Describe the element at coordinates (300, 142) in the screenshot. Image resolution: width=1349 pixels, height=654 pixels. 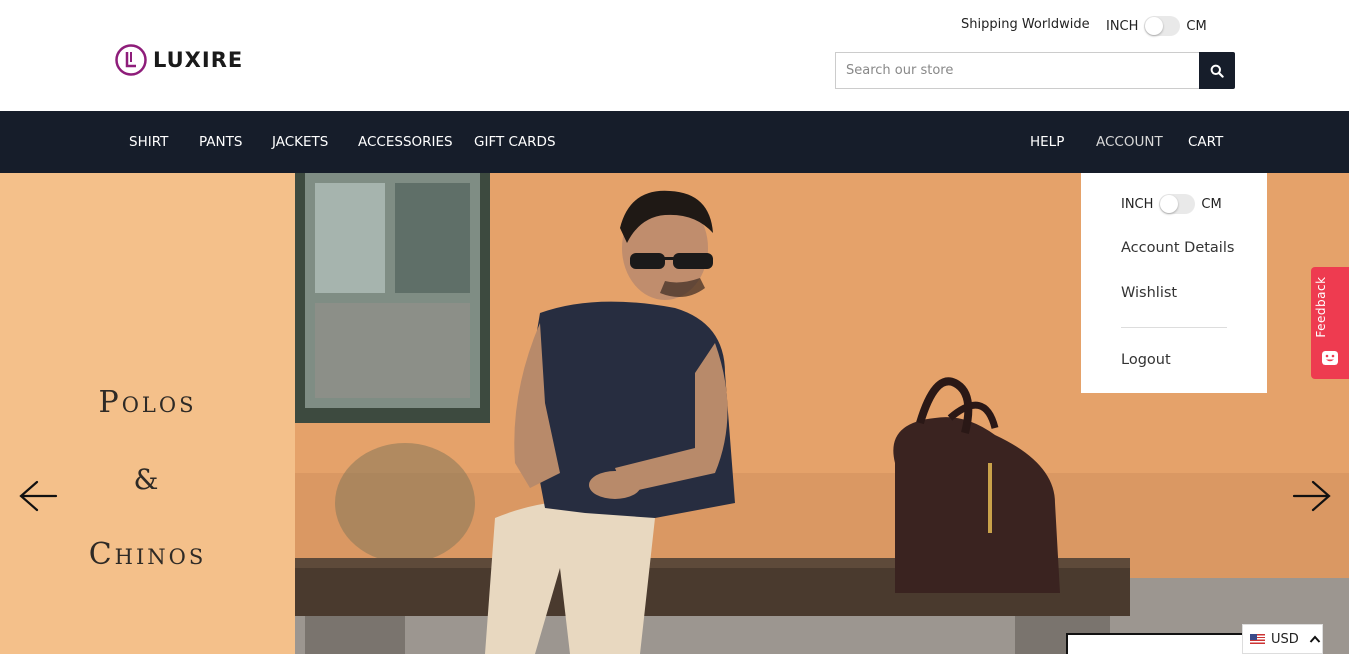
I see `nav-jackets: JACKETS` at that location.